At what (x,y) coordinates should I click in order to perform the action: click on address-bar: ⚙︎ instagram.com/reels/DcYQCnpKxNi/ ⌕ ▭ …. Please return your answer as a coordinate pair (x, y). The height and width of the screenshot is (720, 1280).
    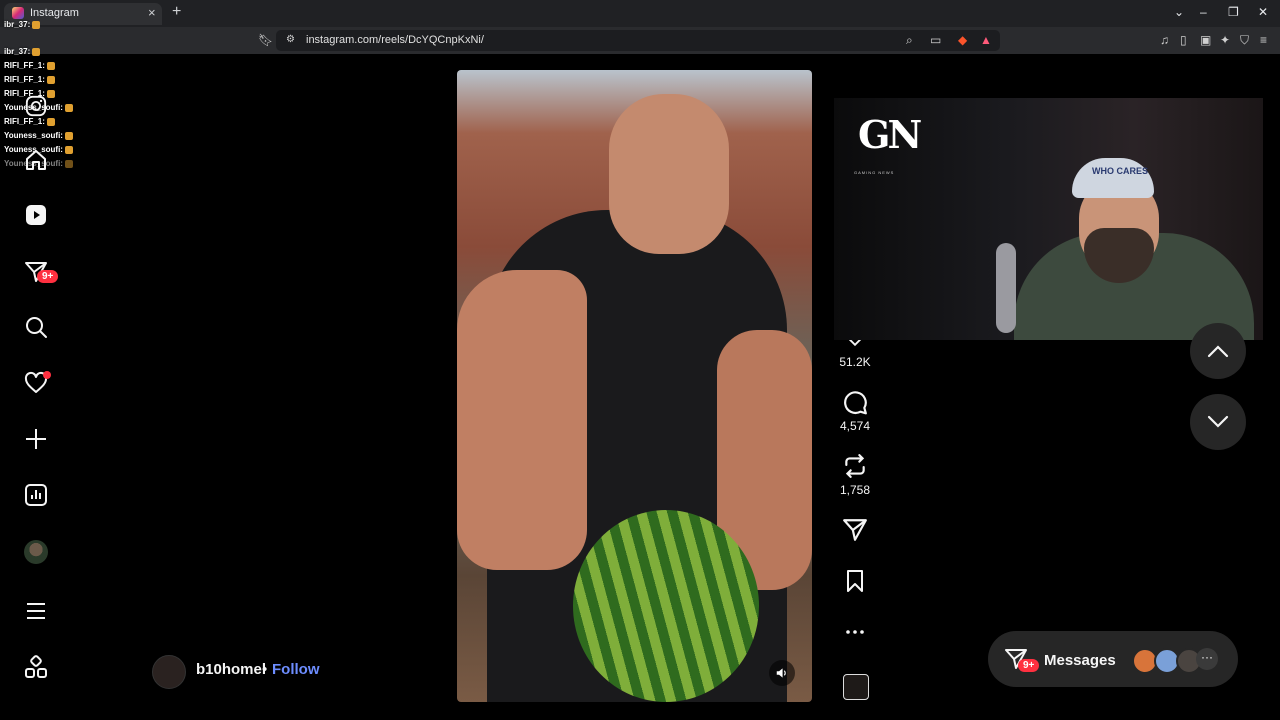
    Looking at the image, I should click on (638, 40).